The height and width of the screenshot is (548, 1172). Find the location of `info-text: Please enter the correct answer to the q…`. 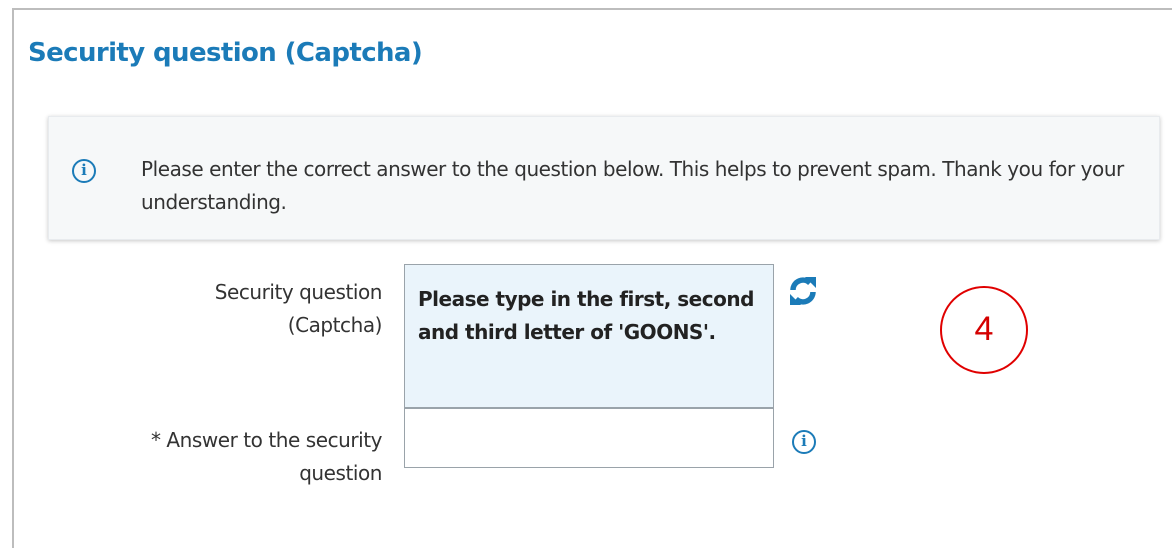

info-text: Please enter the correct answer to the q… is located at coordinates (632, 185).